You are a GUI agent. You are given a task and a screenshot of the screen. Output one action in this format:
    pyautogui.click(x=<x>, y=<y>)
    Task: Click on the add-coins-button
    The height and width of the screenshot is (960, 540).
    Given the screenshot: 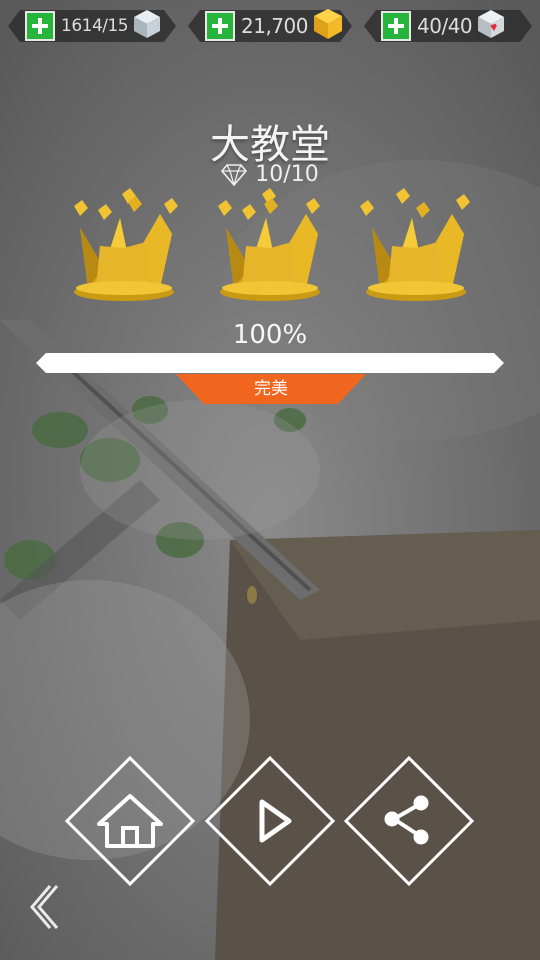 What is the action you would take?
    pyautogui.click(x=220, y=26)
    